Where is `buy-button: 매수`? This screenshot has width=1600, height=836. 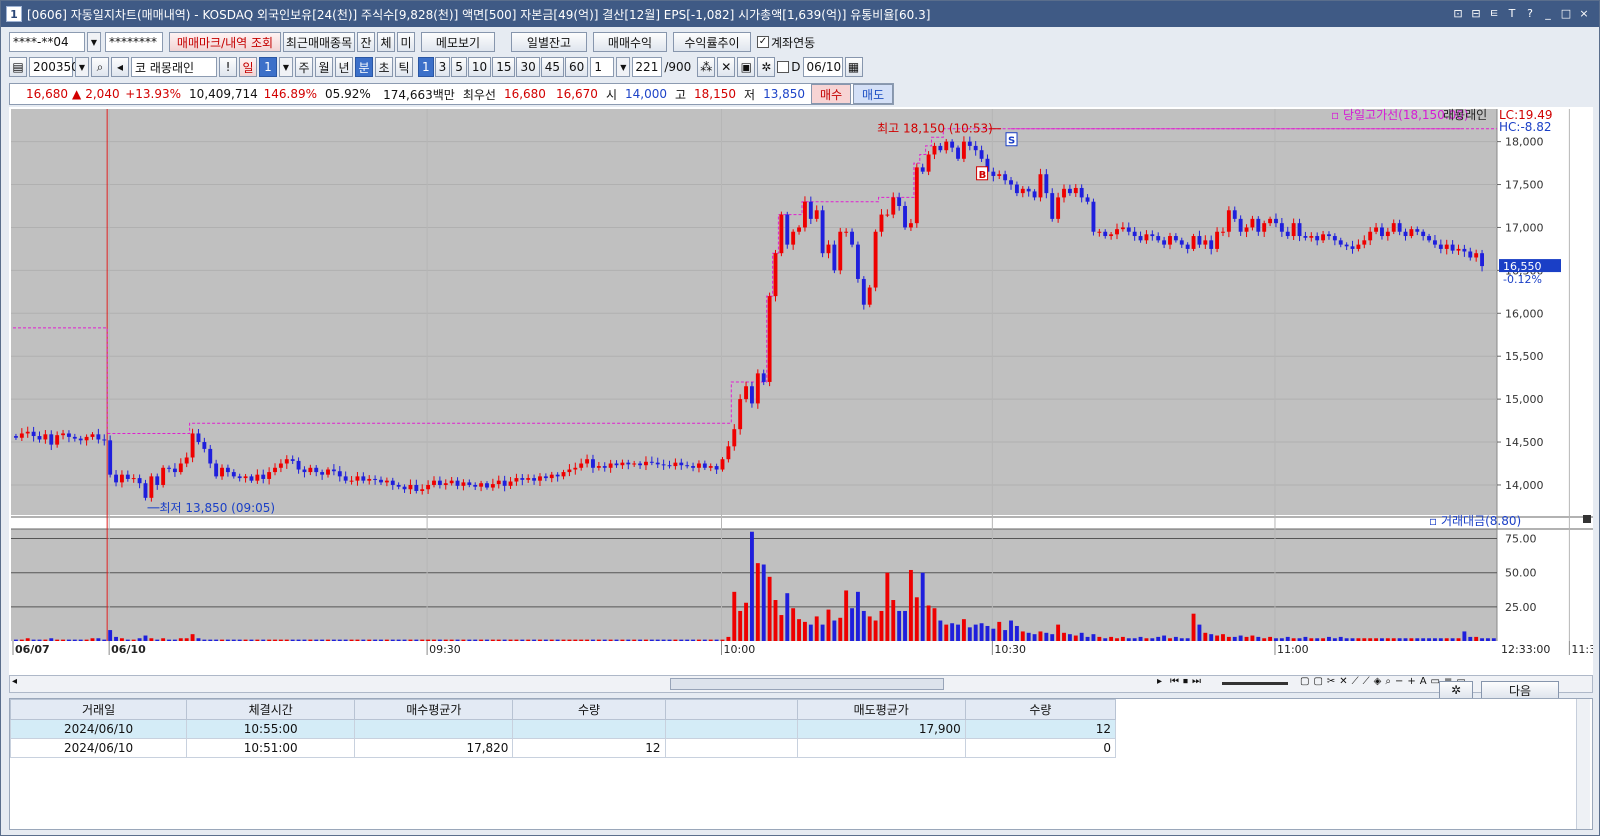 buy-button: 매수 is located at coordinates (831, 94).